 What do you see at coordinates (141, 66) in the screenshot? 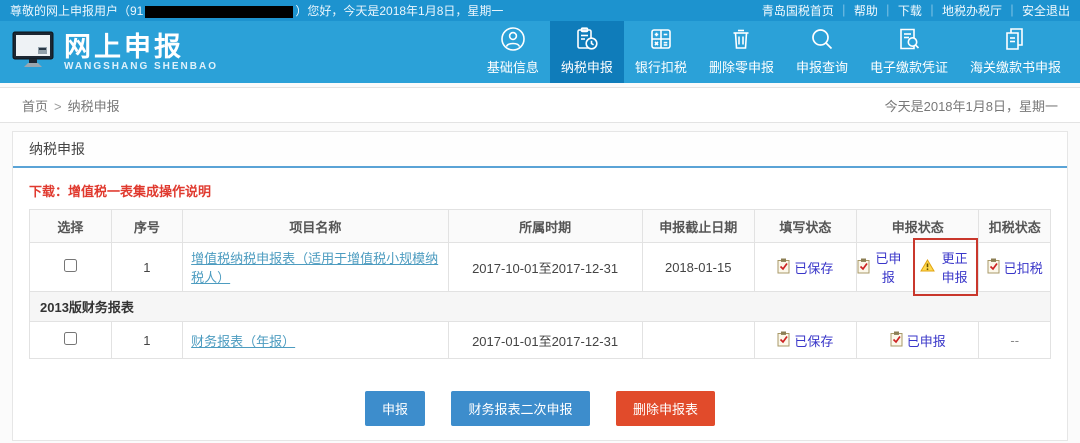
I see `app-subtitle: WANGSHANG SHENBAO` at bounding box center [141, 66].